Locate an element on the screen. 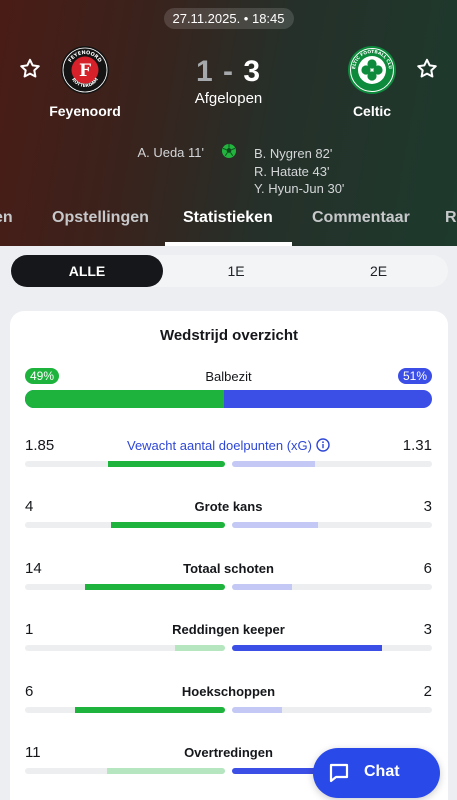 Image resolution: width=457 pixels, height=800 pixels. home-scorer: A. Ueda 11' is located at coordinates (170, 152).